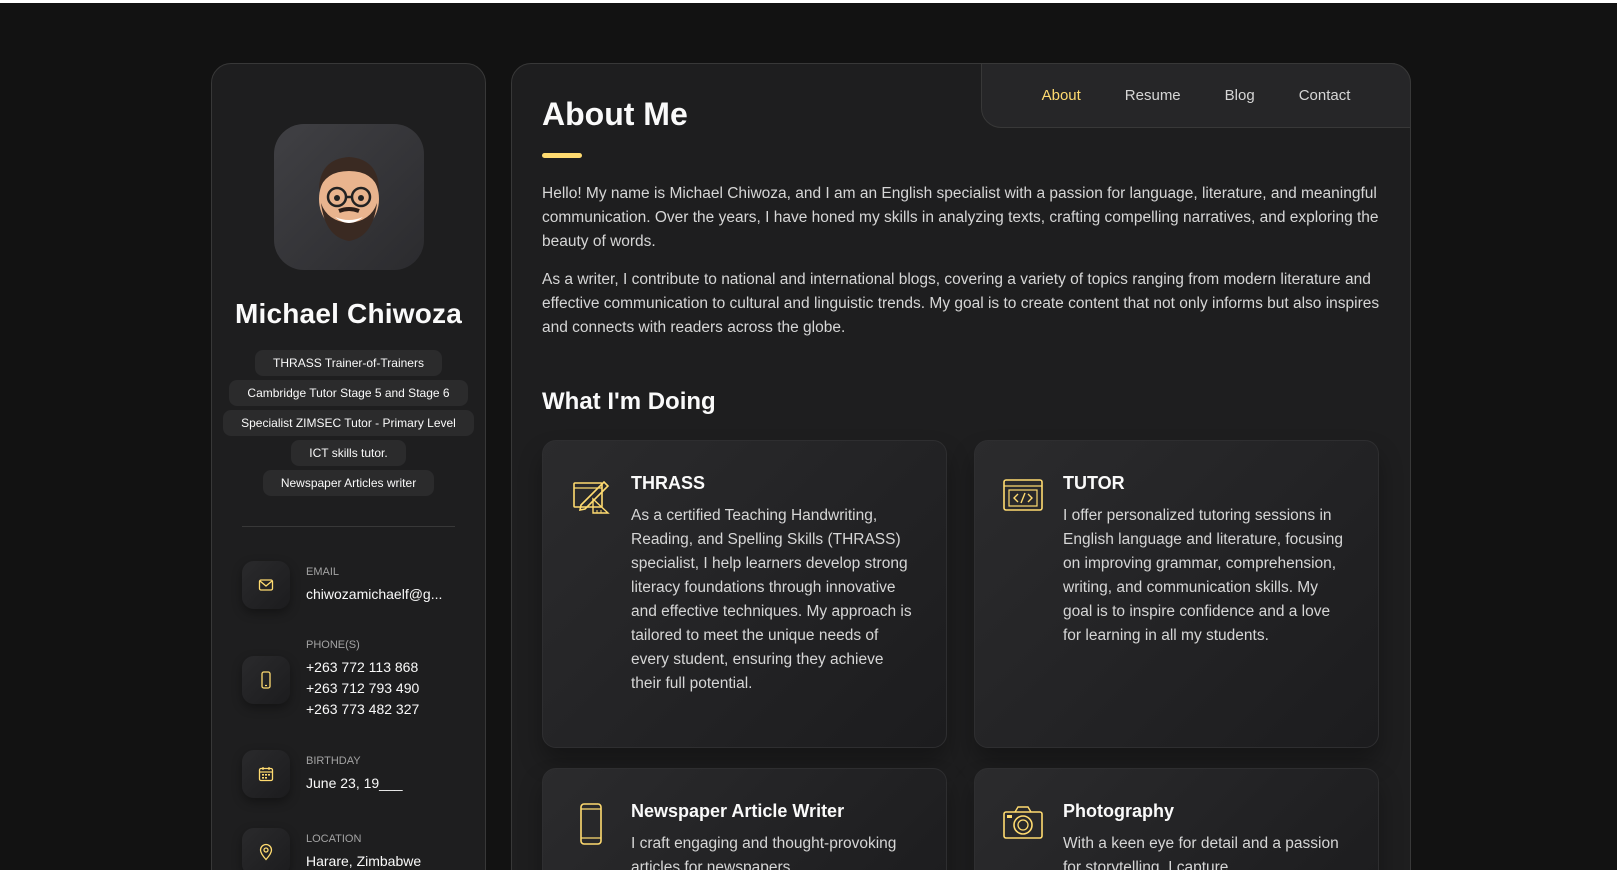 The height and width of the screenshot is (870, 1617). Describe the element at coordinates (1153, 95) in the screenshot. I see `nav-resume: Resume` at that location.